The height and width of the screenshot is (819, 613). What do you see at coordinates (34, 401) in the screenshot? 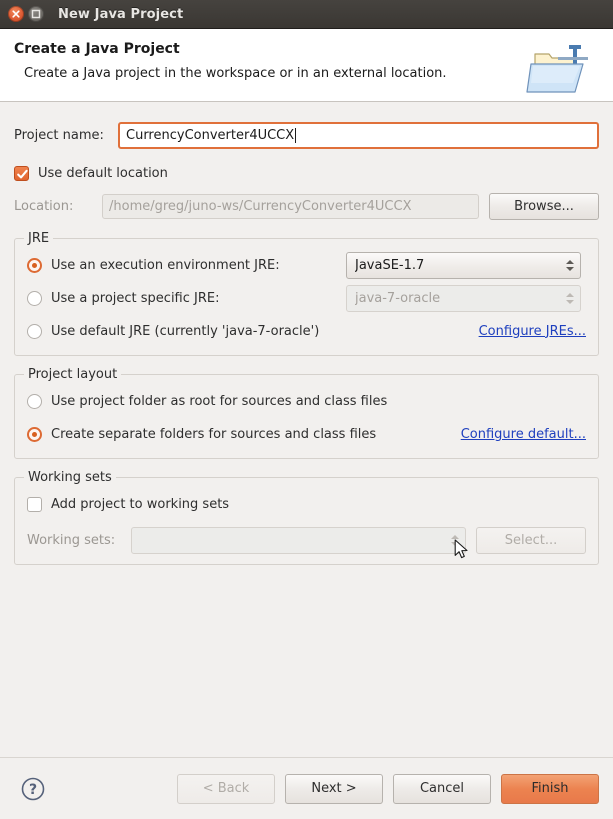
I see `layout-root-radio` at bounding box center [34, 401].